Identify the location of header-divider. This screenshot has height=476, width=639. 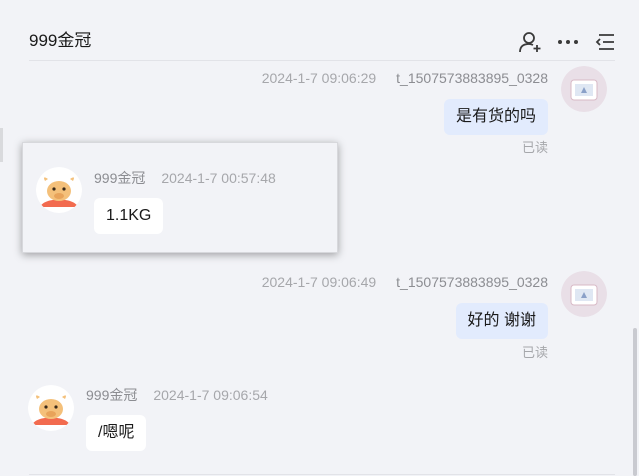
(322, 60).